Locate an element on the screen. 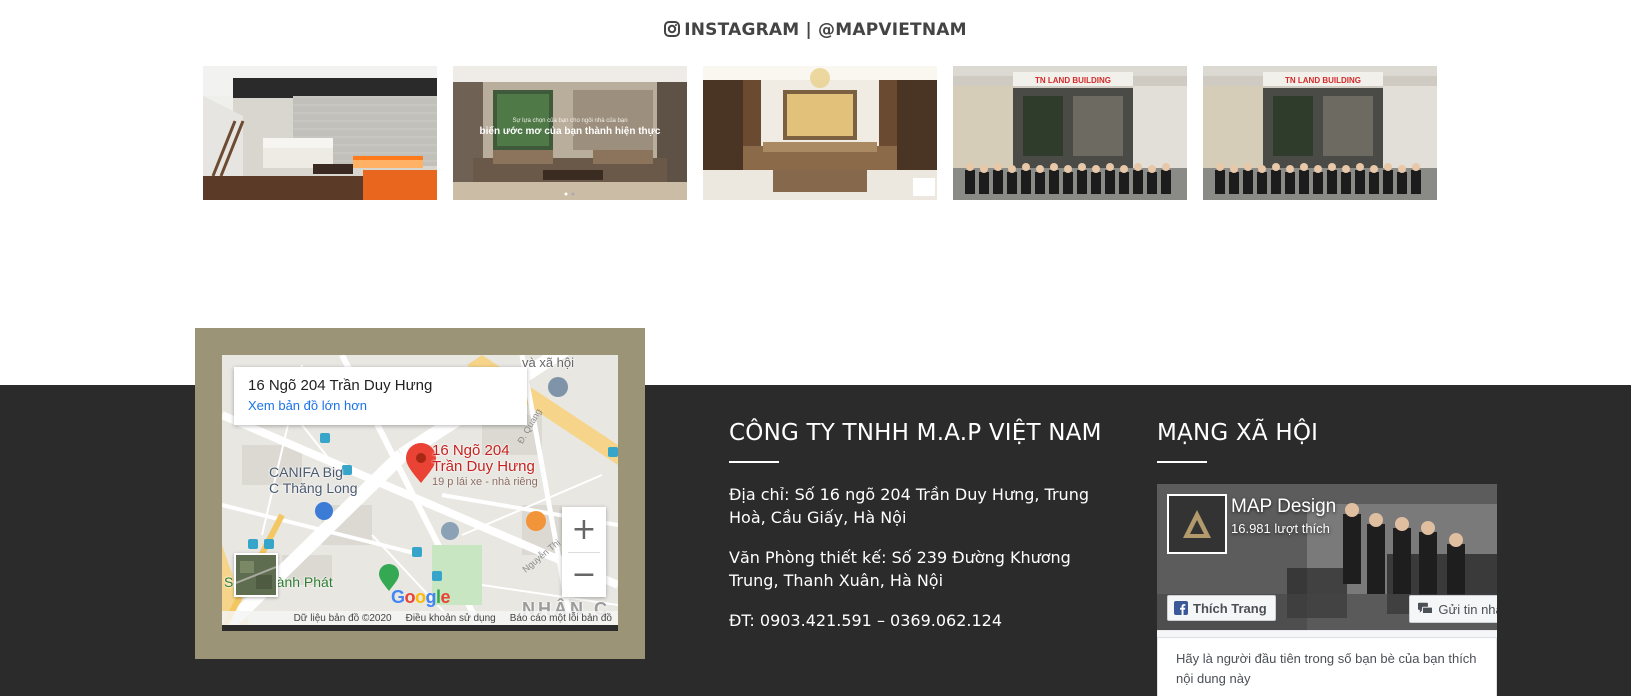 The height and width of the screenshot is (696, 1631). map-pin-label-line2: Trần Duy Hưng is located at coordinates (483, 466).